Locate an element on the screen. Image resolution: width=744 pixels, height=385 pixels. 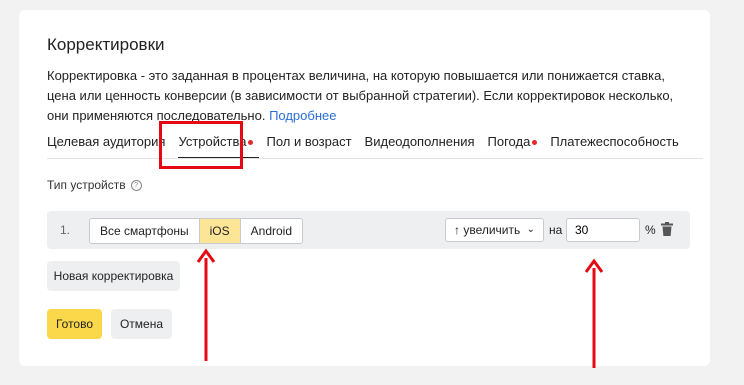
segment-all-smartphones: Все смартфоны is located at coordinates (145, 231).